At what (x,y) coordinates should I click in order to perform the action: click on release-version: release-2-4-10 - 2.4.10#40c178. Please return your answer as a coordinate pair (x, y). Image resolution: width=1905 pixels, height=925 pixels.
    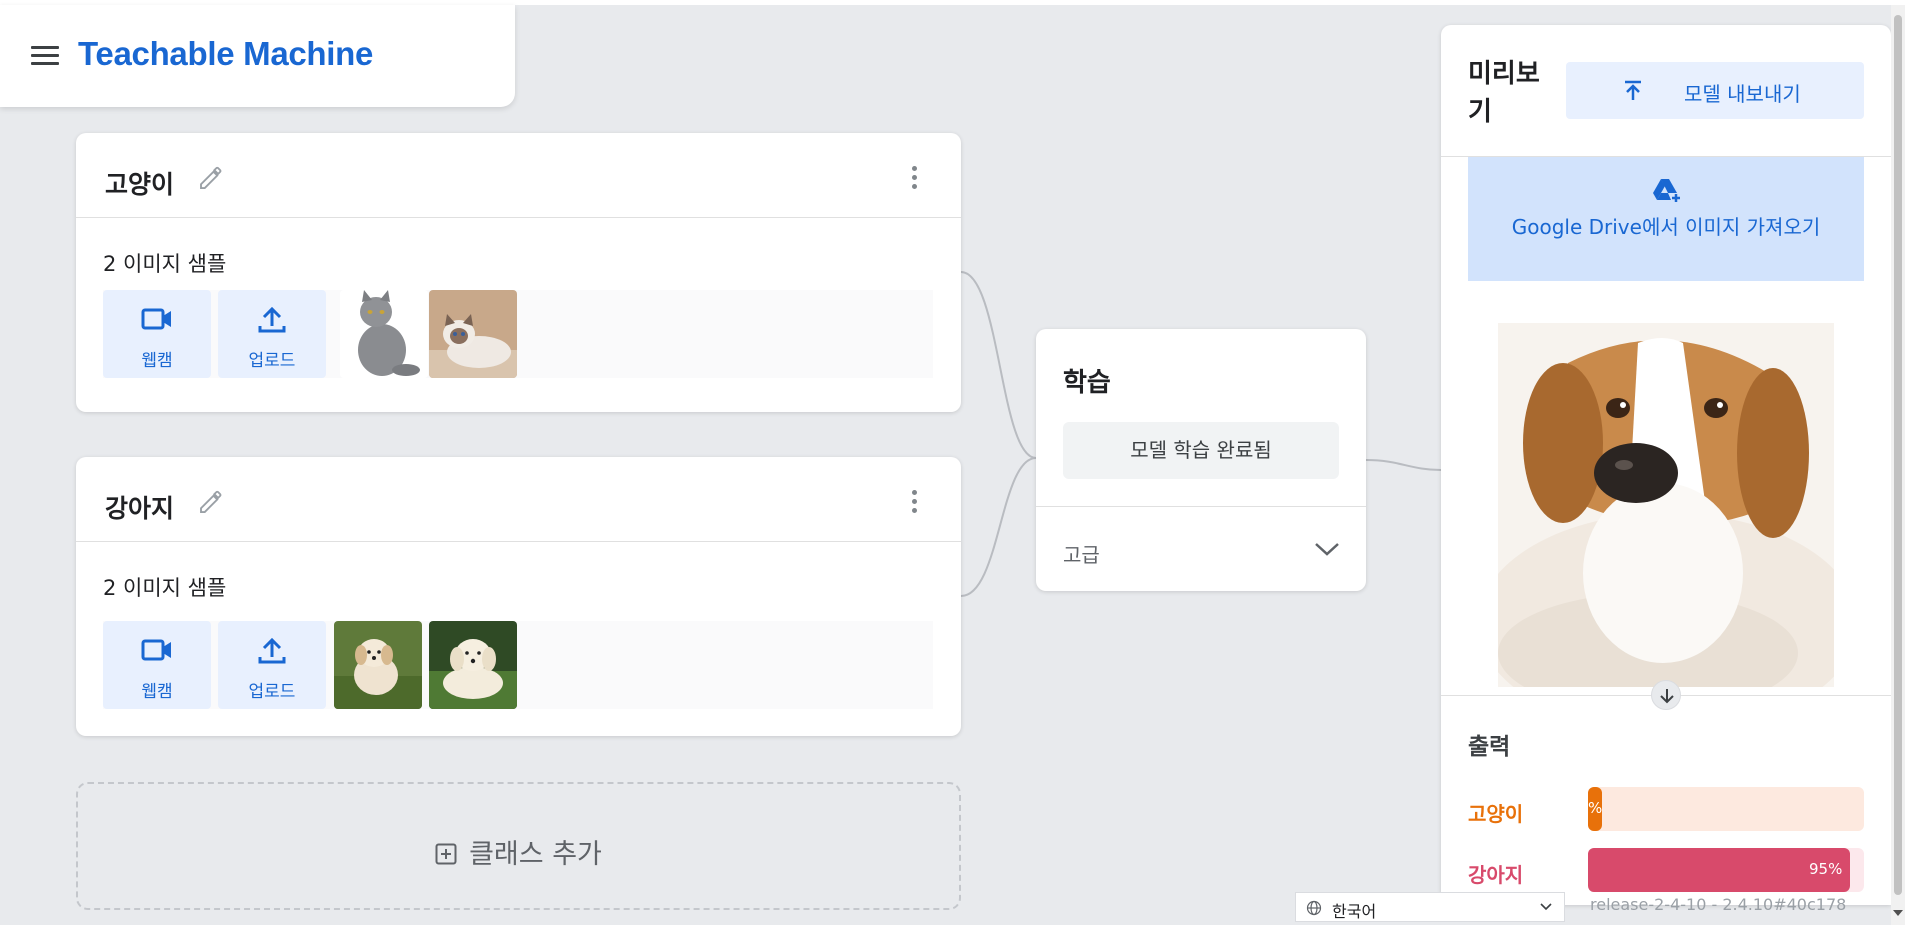
    Looking at the image, I should click on (1718, 904).